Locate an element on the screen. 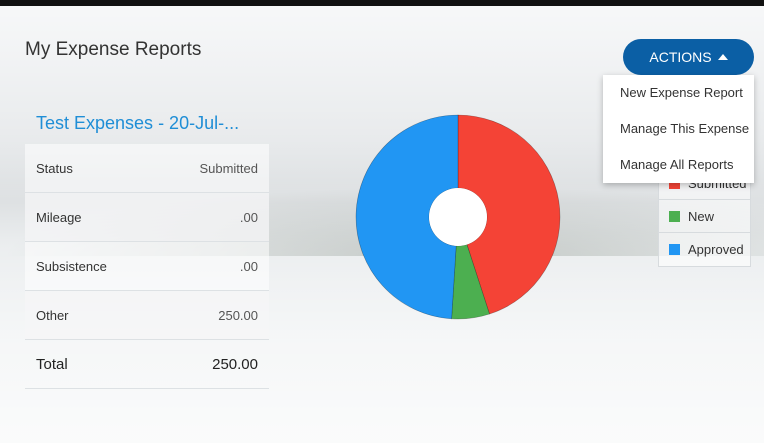 This screenshot has width=764, height=443. legend-label: New is located at coordinates (701, 216).